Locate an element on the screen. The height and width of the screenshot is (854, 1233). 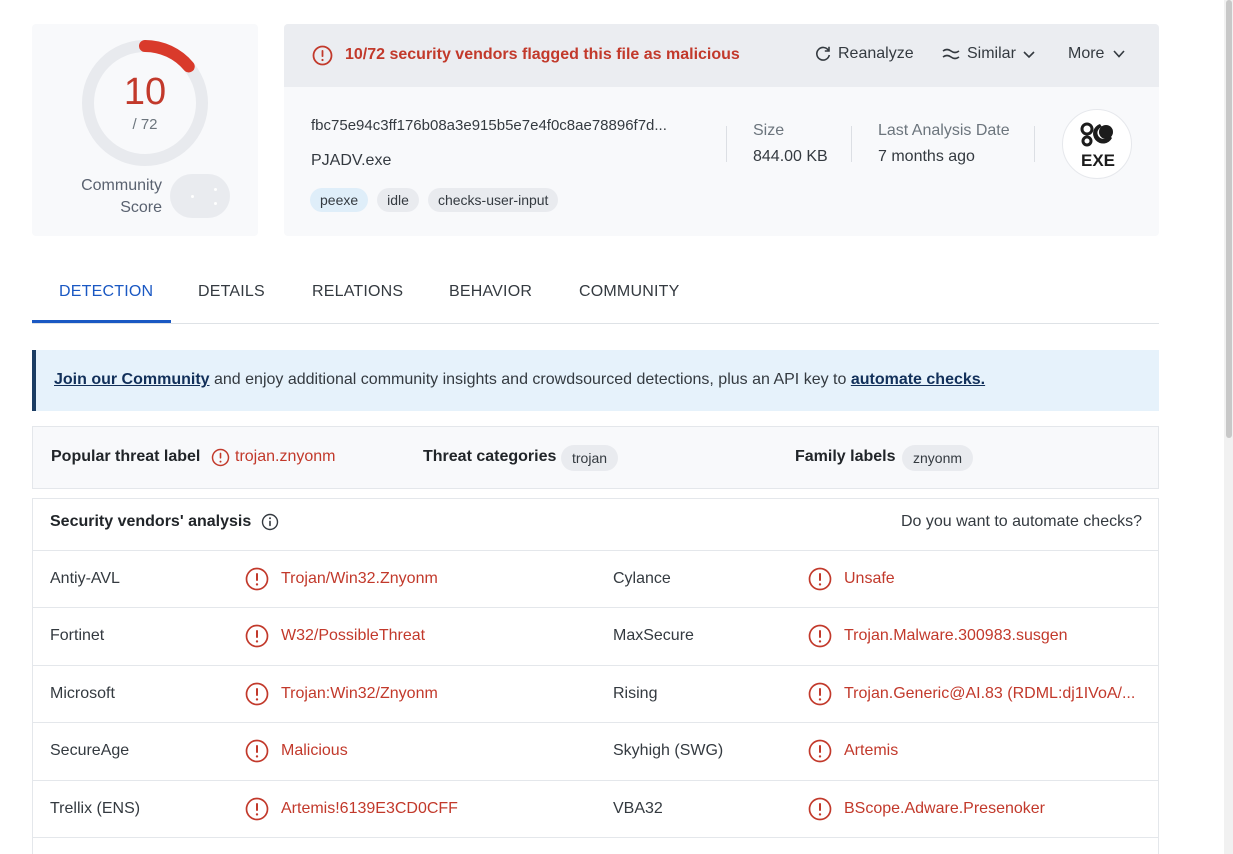
detection-result: Trojan/Win32.Znyonm is located at coordinates (359, 578).